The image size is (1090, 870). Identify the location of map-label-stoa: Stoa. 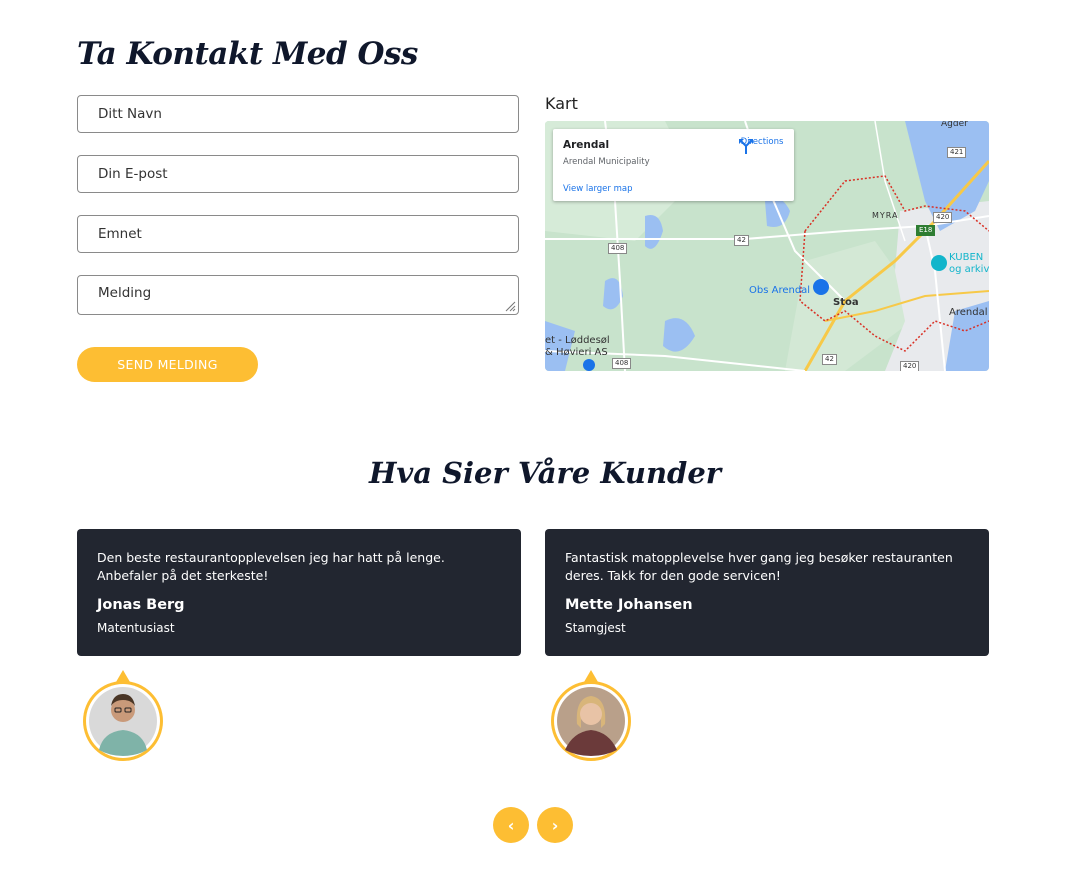
(846, 302).